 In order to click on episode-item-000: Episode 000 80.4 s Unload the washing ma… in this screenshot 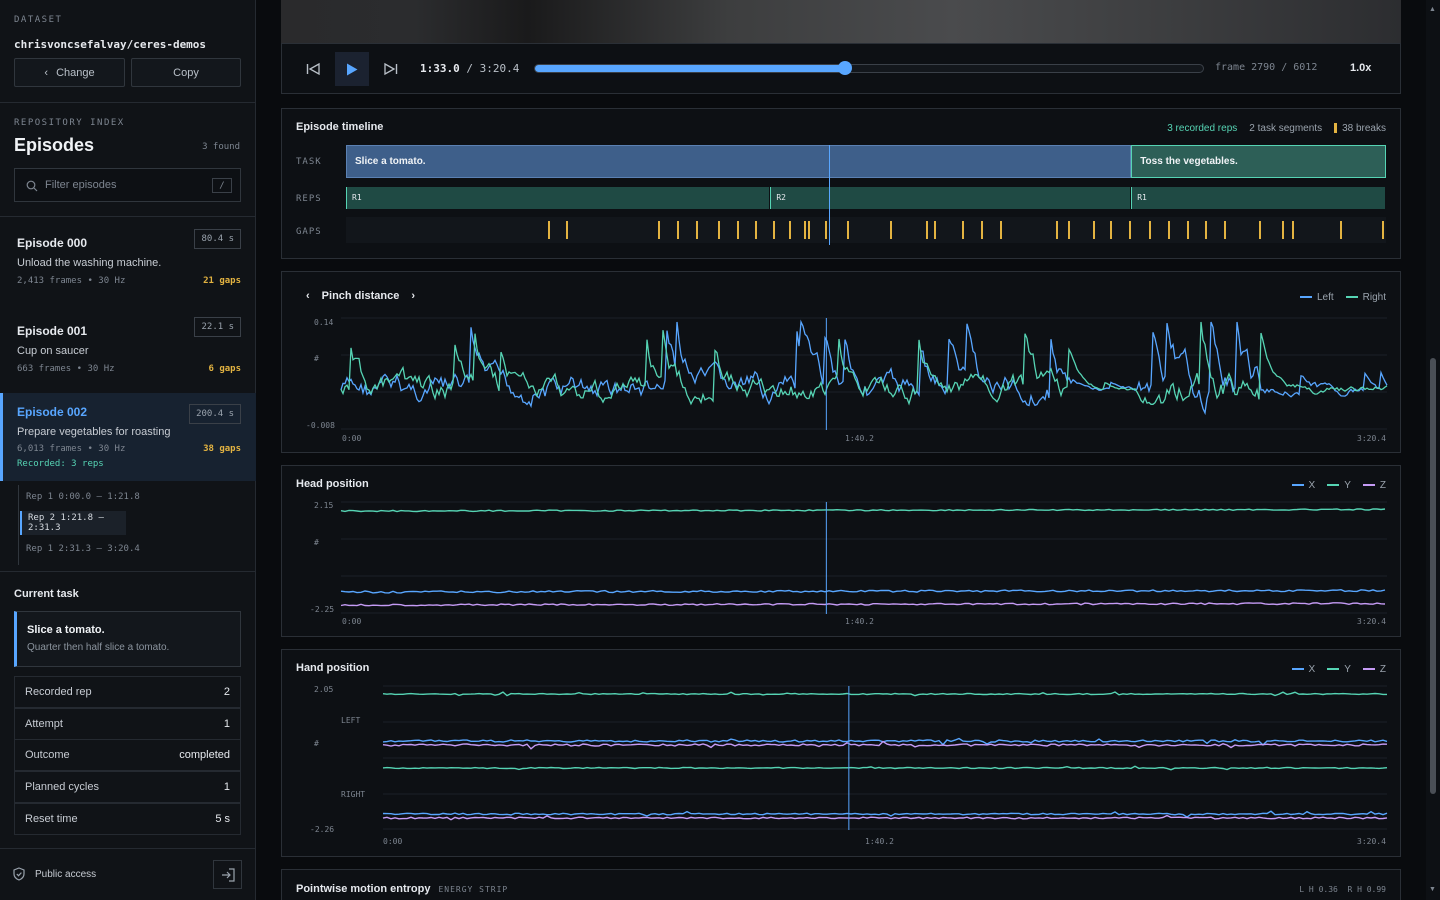, I will do `click(128, 261)`.